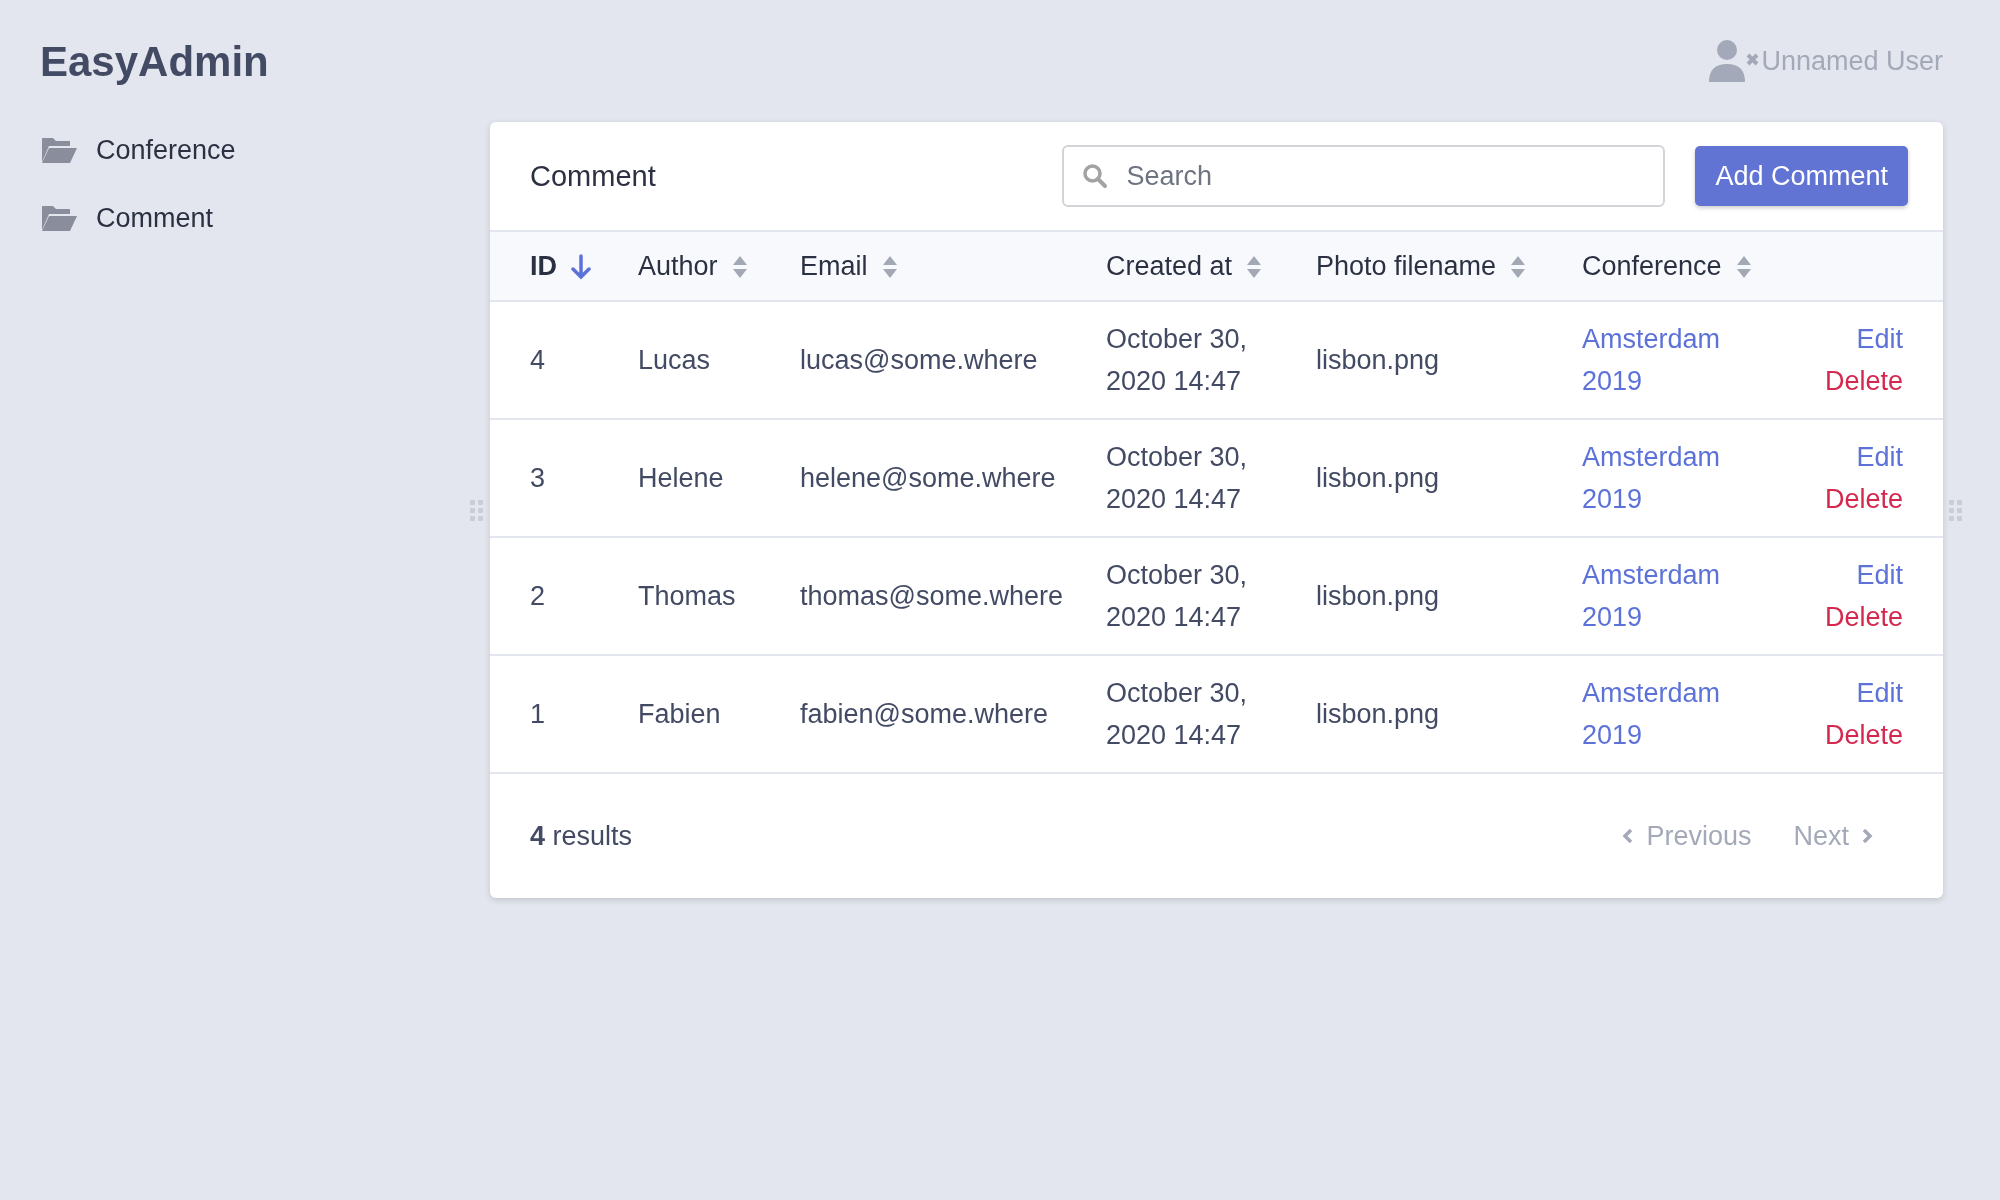  What do you see at coordinates (556, 596) in the screenshot?
I see `table-cell: 2` at bounding box center [556, 596].